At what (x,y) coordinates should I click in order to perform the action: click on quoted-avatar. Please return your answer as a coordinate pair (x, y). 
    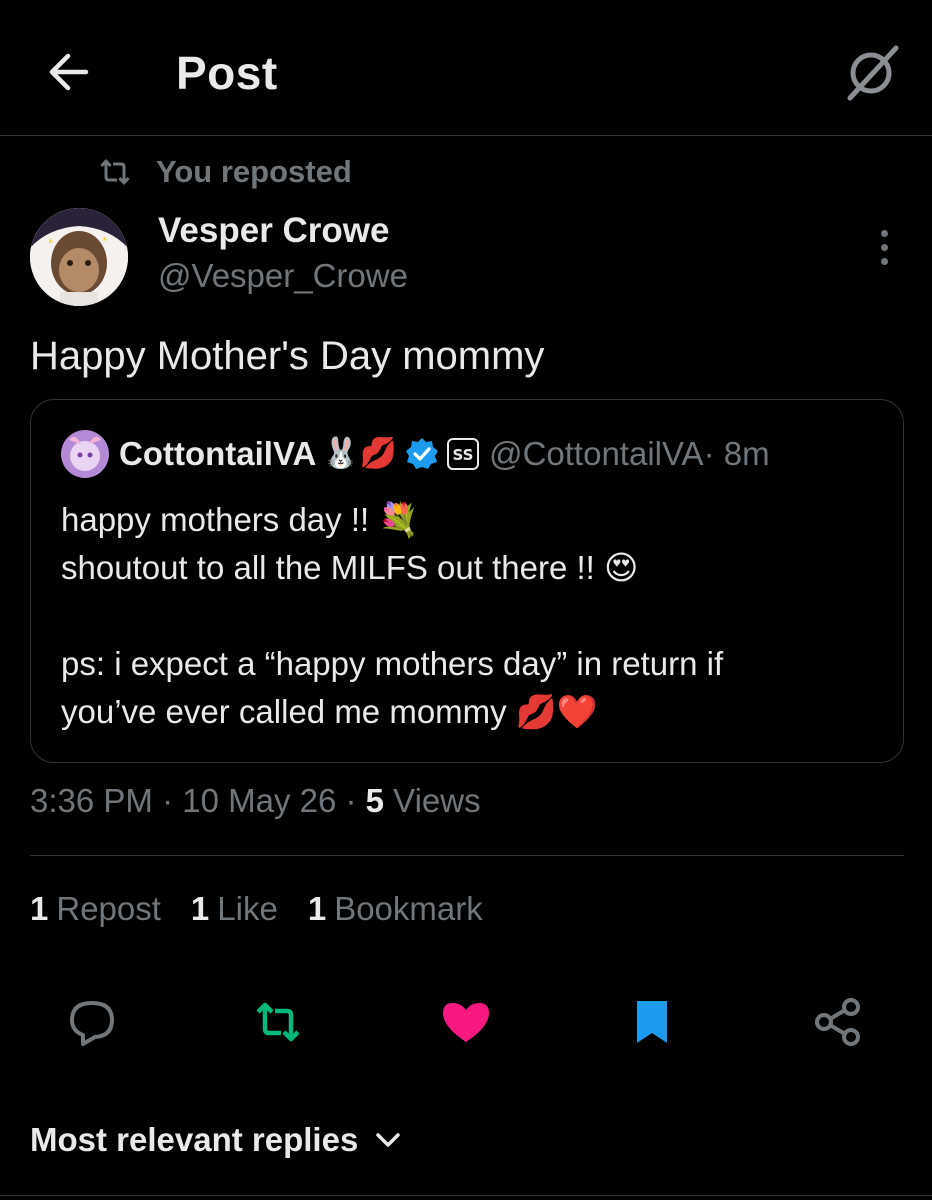
    Looking at the image, I should click on (85, 454).